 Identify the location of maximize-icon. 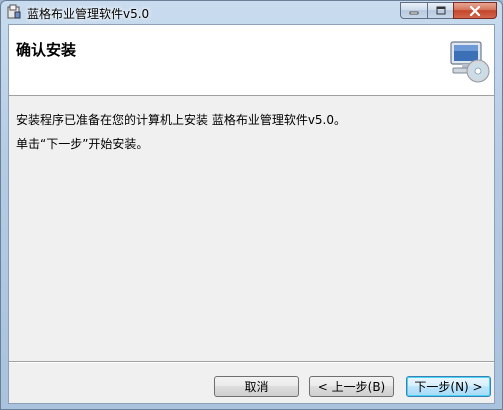
(440, 10).